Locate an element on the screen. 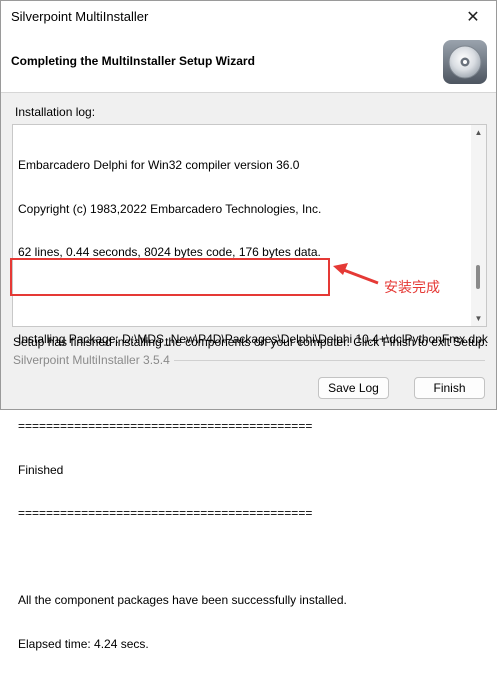 The width and height of the screenshot is (497, 680). finish-button: Finish is located at coordinates (449, 388).